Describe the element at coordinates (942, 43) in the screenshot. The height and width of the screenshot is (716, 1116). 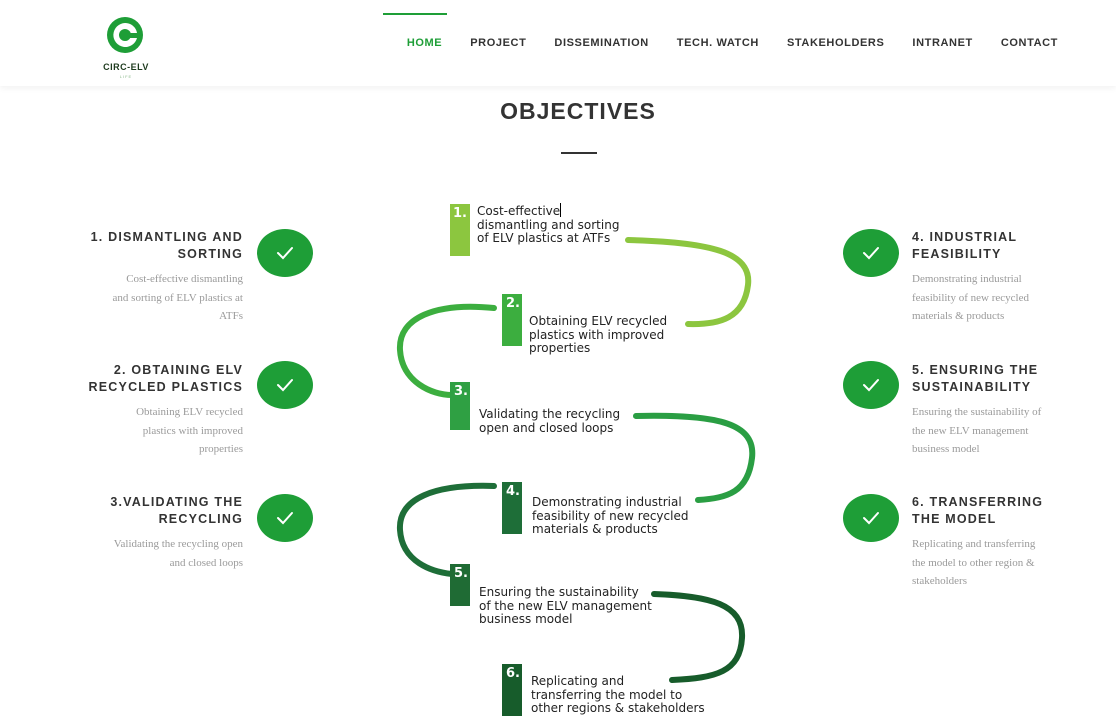
I see `nav-item-intranet: INTRANET` at that location.